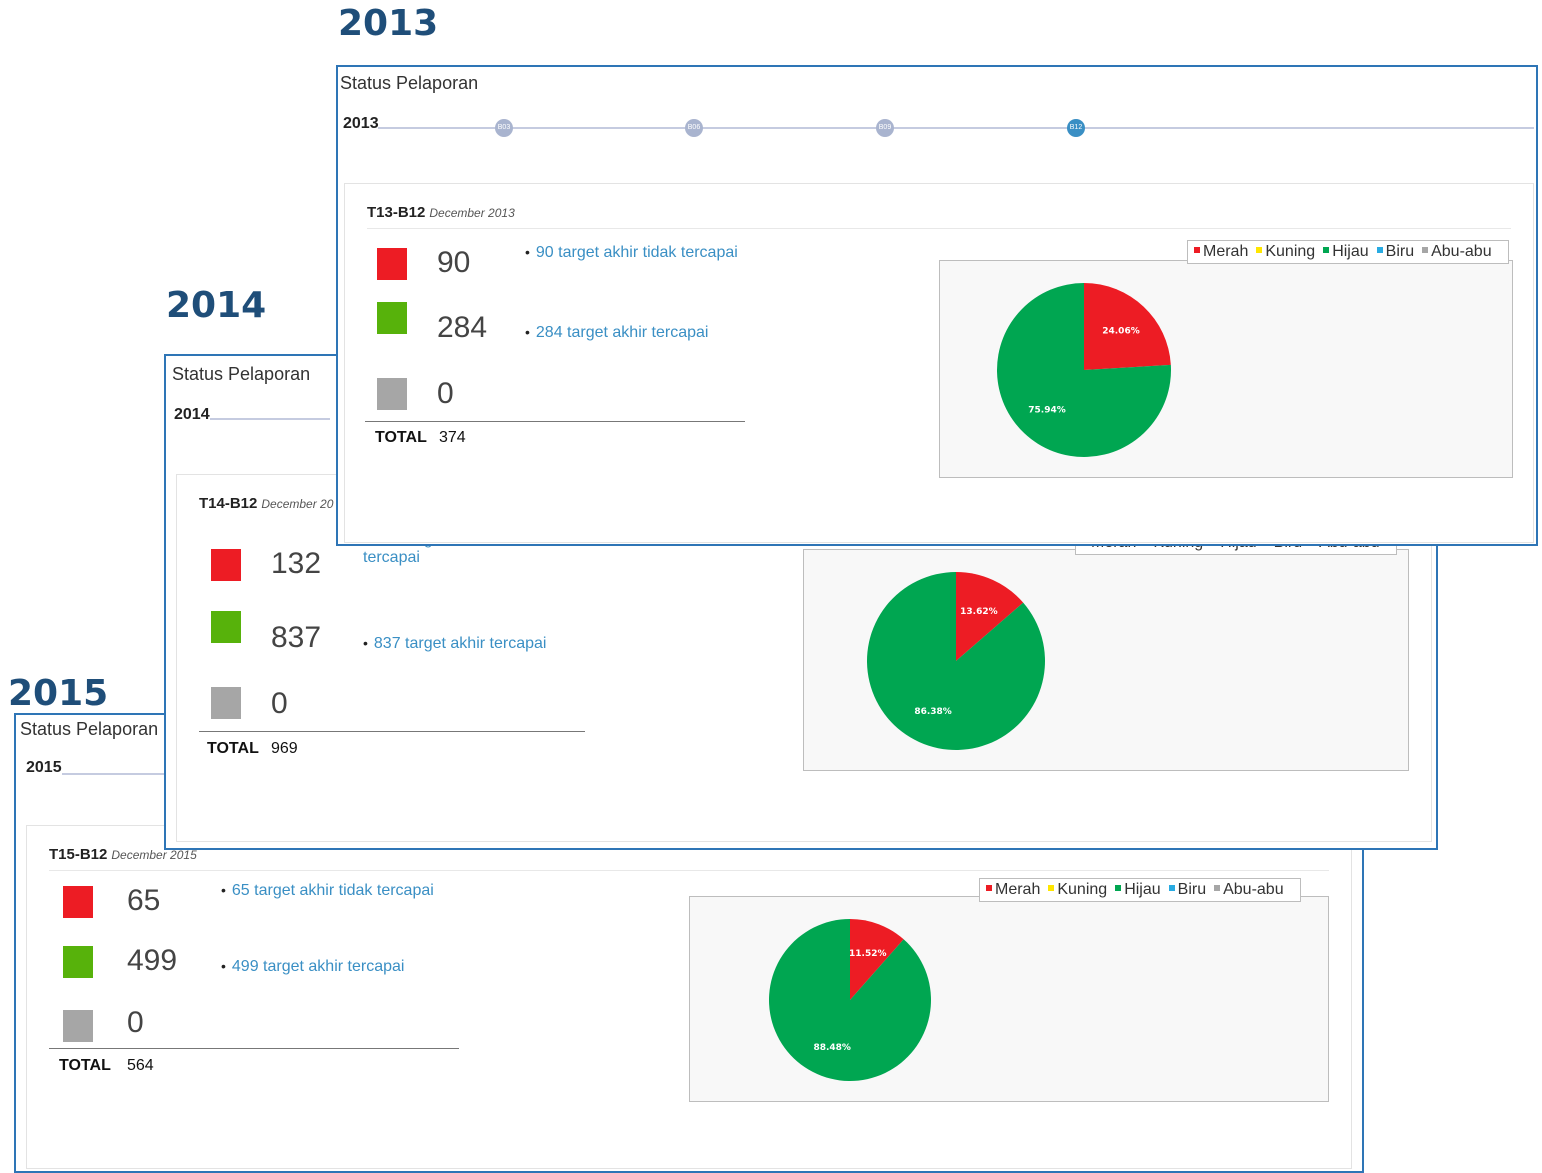  Describe the element at coordinates (1121, 332) in the screenshot. I see `pie-data-label: 24.06%` at that location.